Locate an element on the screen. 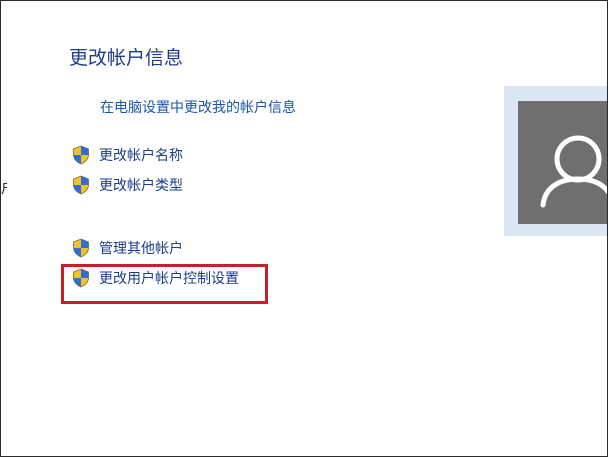  change-account-name-link: 更改帐户名称 is located at coordinates (127, 155).